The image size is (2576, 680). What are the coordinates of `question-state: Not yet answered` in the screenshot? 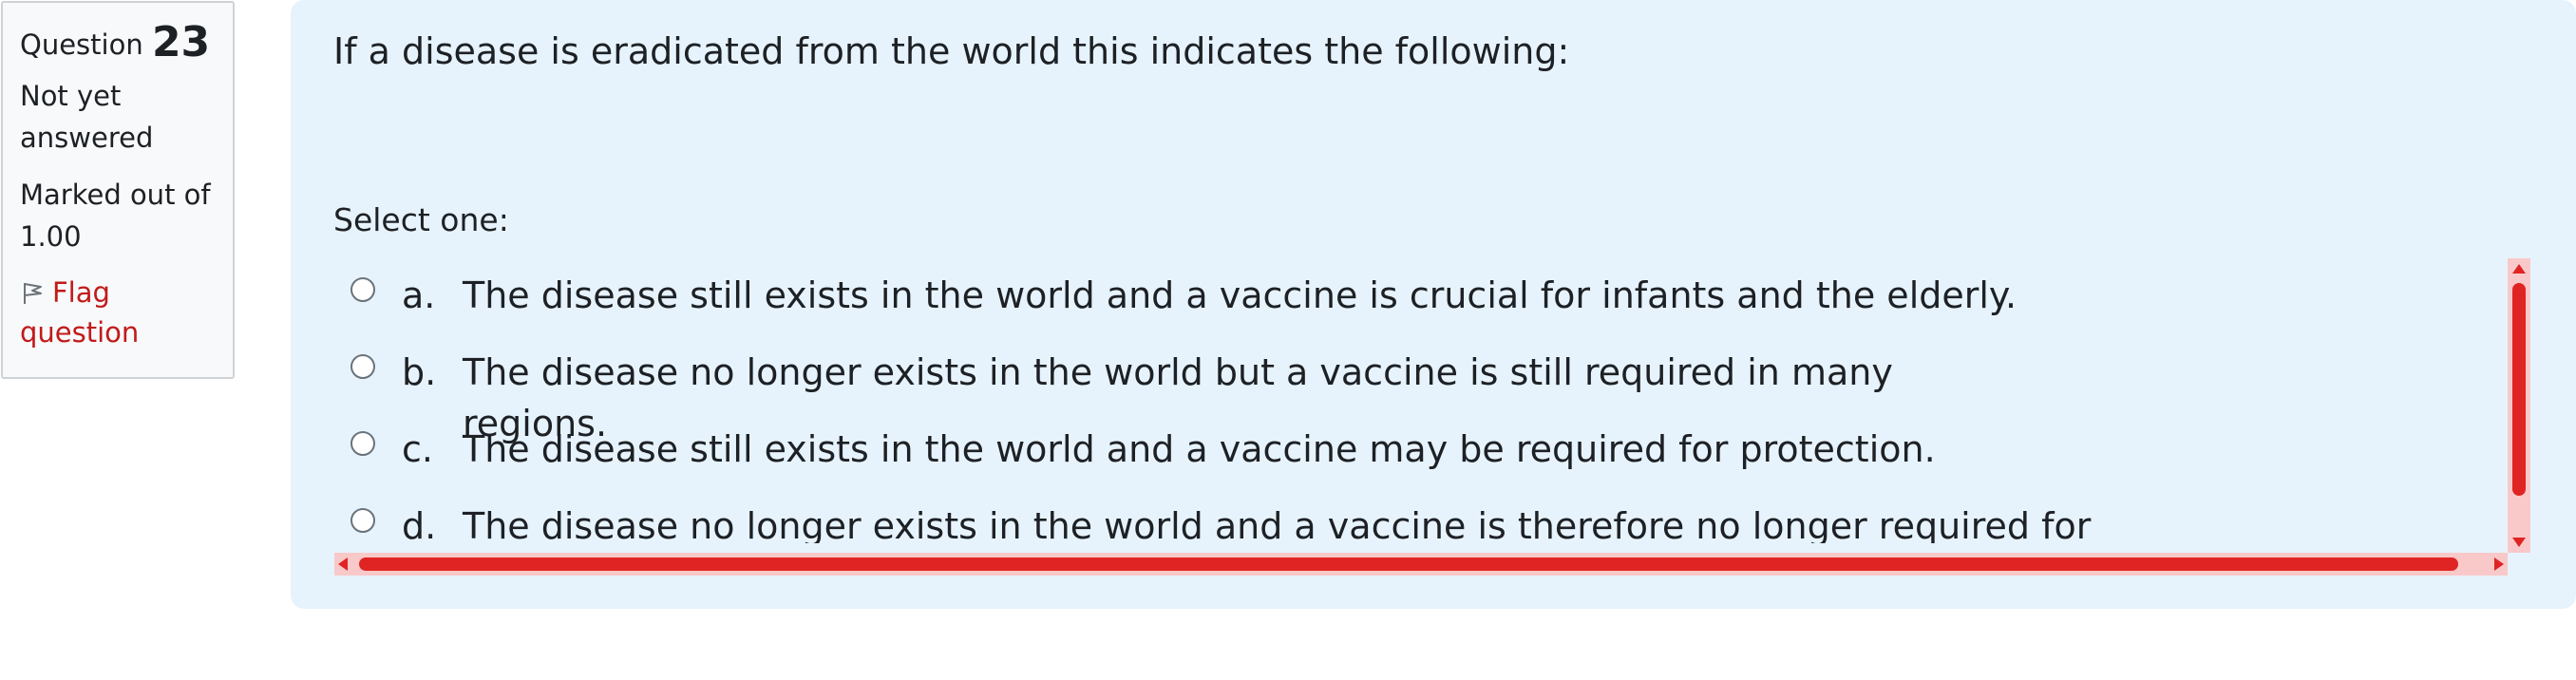 It's located at (87, 117).